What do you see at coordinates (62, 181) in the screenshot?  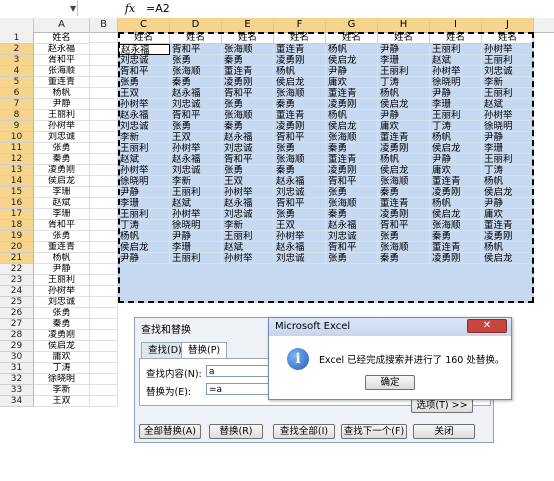 I see `cell-a: 侯启龙` at bounding box center [62, 181].